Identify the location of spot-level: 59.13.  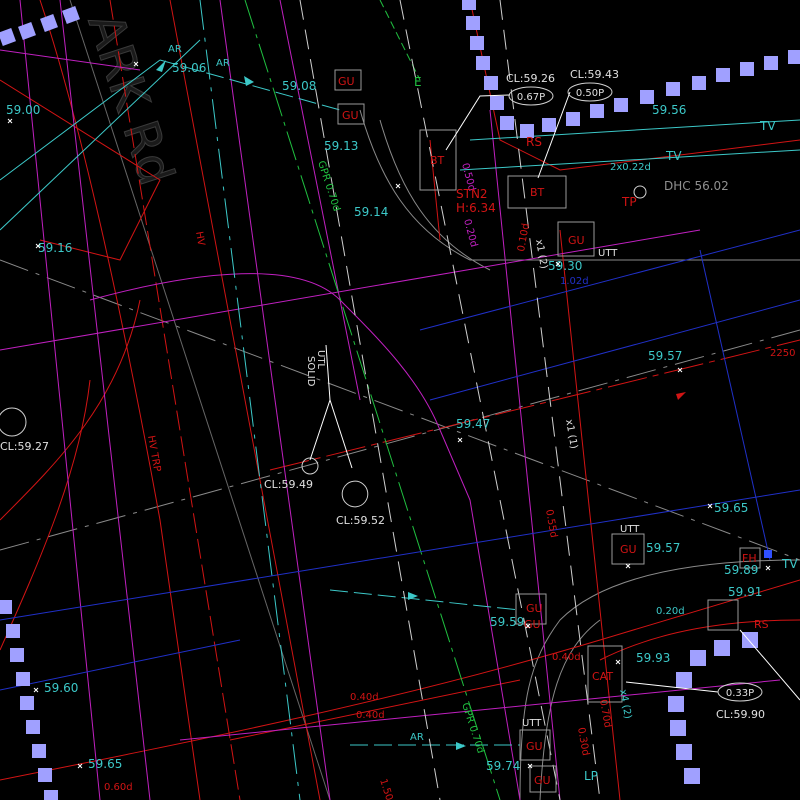
(341, 146).